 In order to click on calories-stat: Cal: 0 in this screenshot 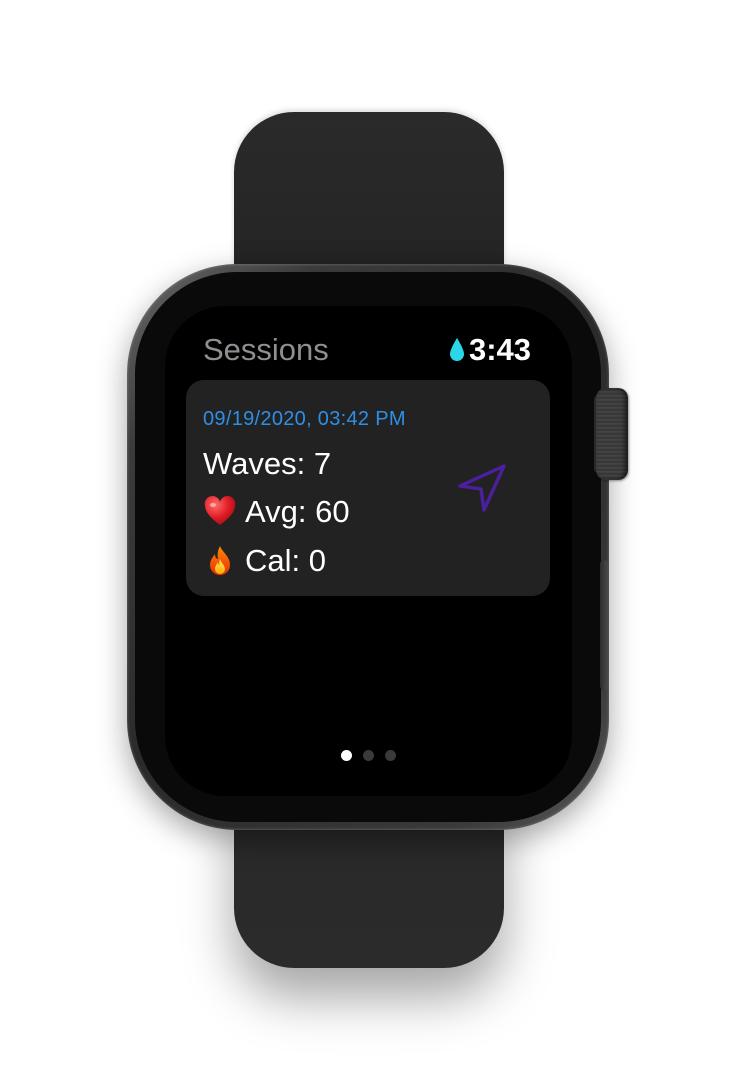, I will do `click(264, 561)`.